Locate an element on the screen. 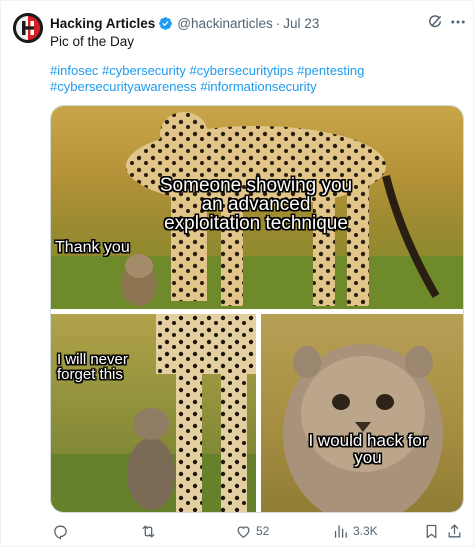  share-icon is located at coordinates (454, 530).